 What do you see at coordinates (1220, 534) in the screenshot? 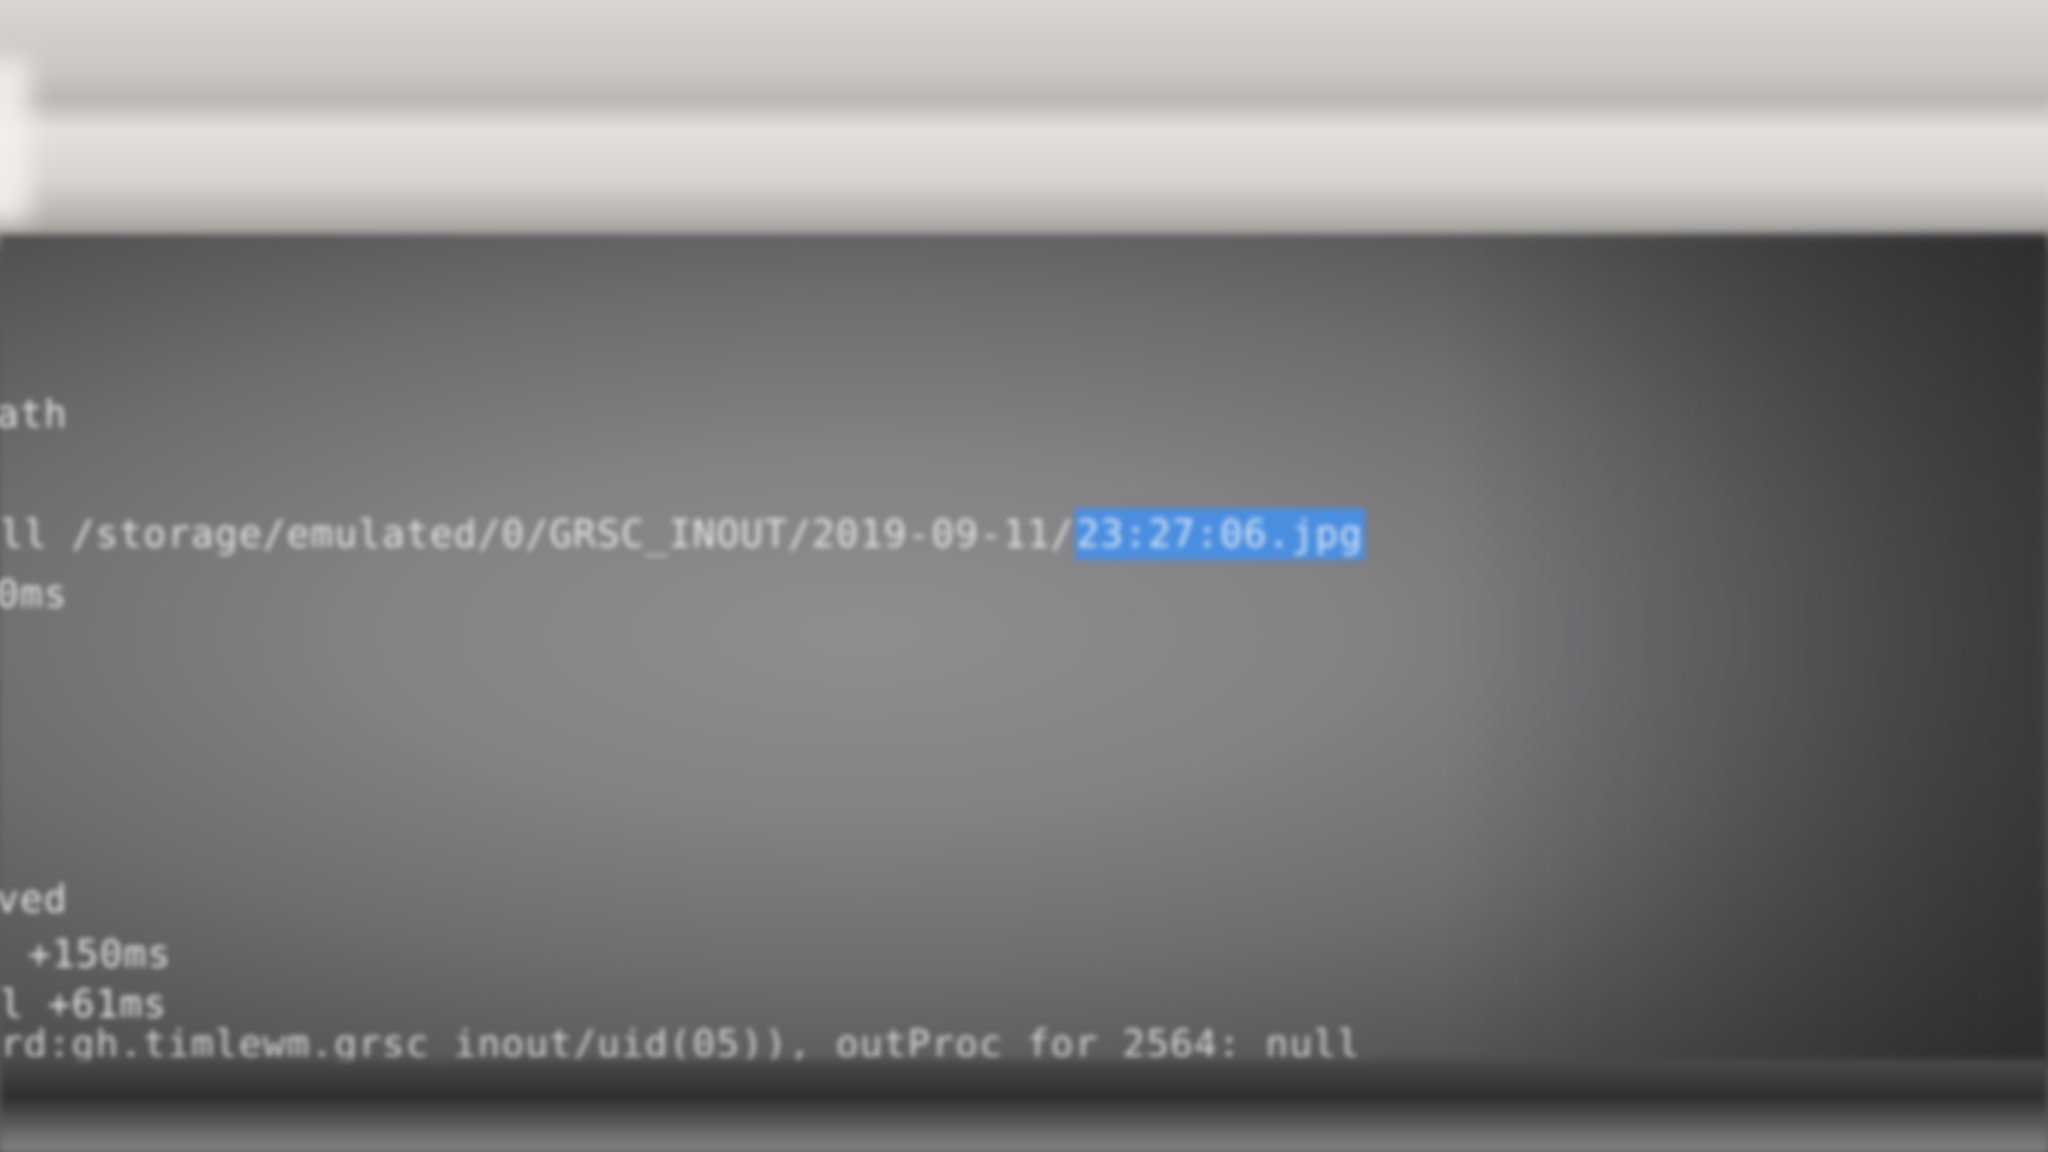
I see `selected-filename: 23:27:06.jpg` at bounding box center [1220, 534].